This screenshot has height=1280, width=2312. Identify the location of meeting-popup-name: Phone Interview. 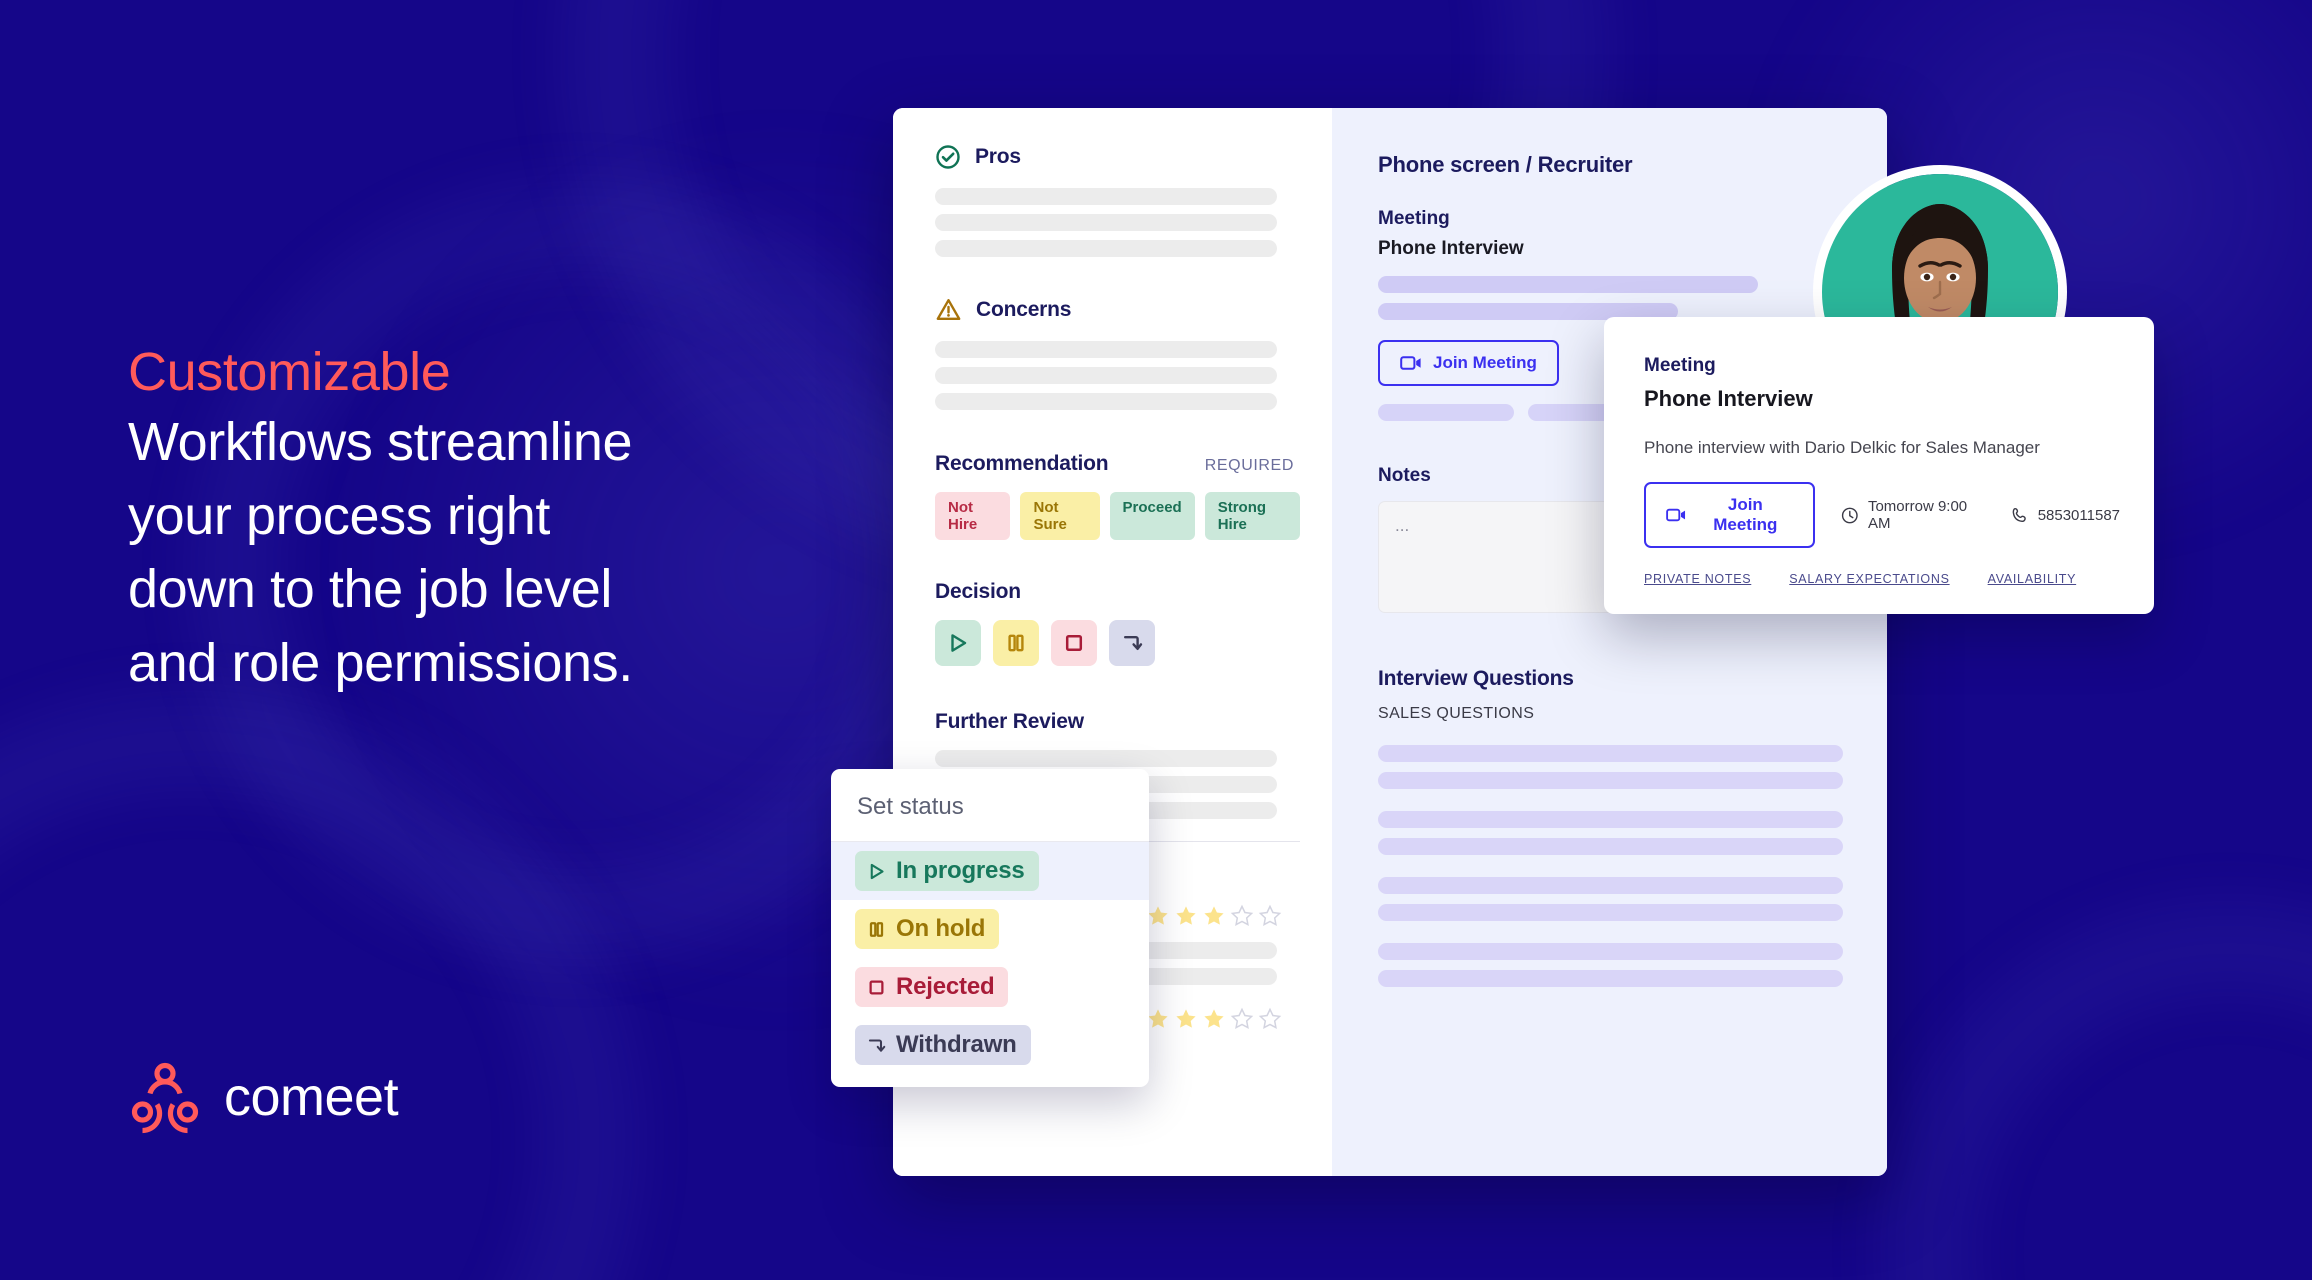
(1728, 398).